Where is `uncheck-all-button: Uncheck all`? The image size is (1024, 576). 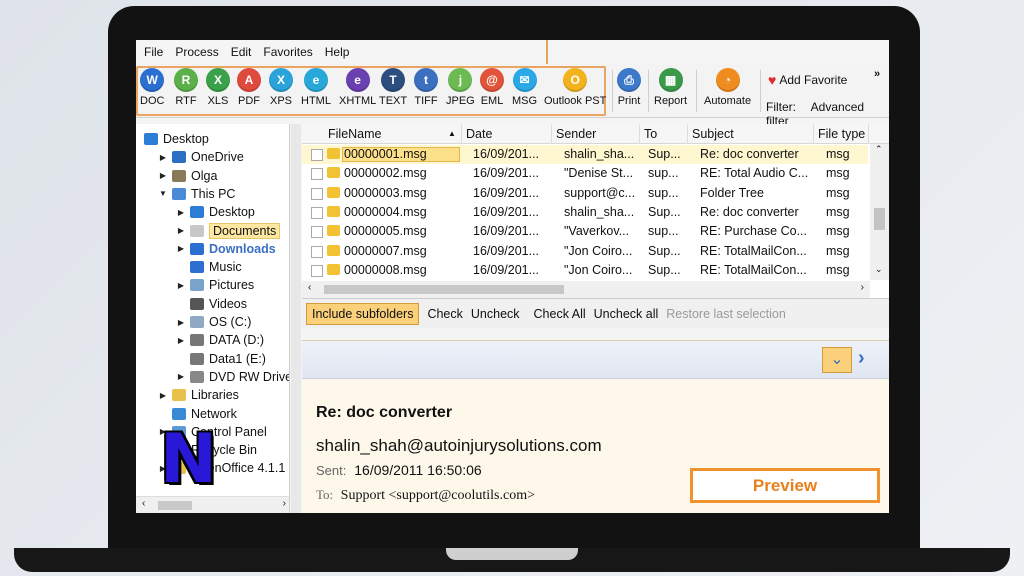
uncheck-all-button: Uncheck all is located at coordinates (626, 314).